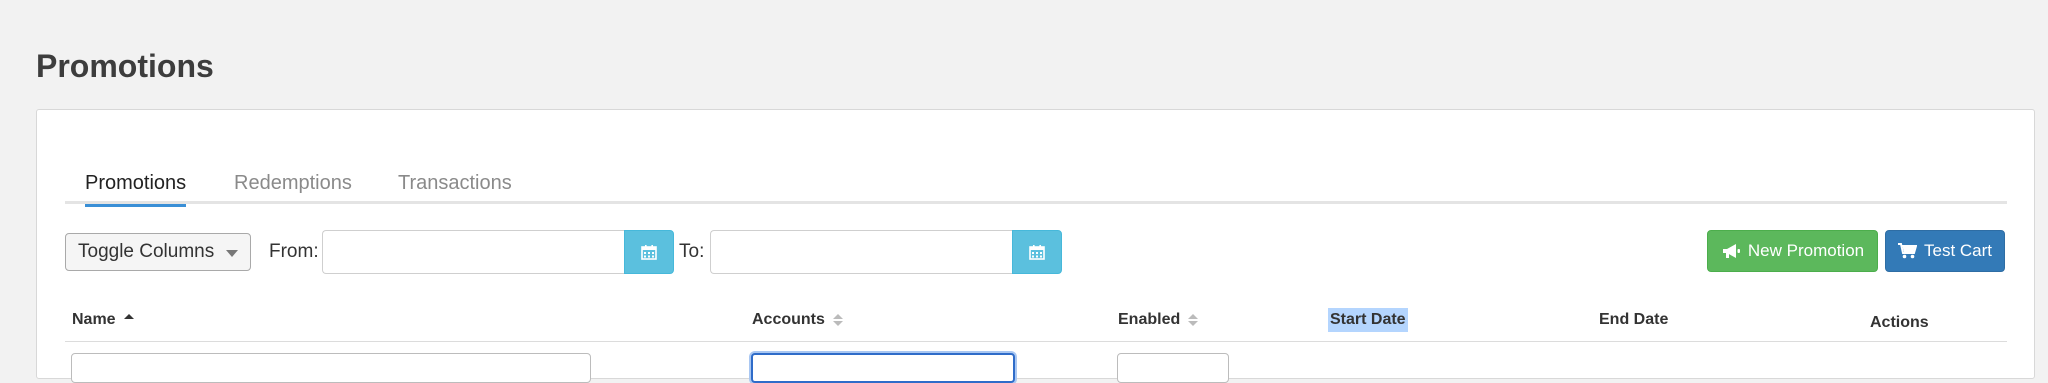  What do you see at coordinates (1158, 320) in the screenshot?
I see `column-header-enabled: Enabled` at bounding box center [1158, 320].